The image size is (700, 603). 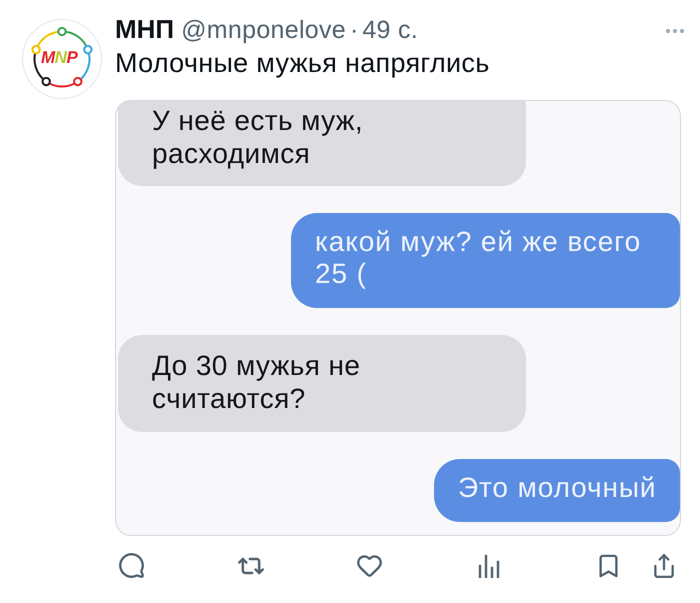 I want to click on message-text: У неё есть муж, расходимся, so click(x=258, y=137).